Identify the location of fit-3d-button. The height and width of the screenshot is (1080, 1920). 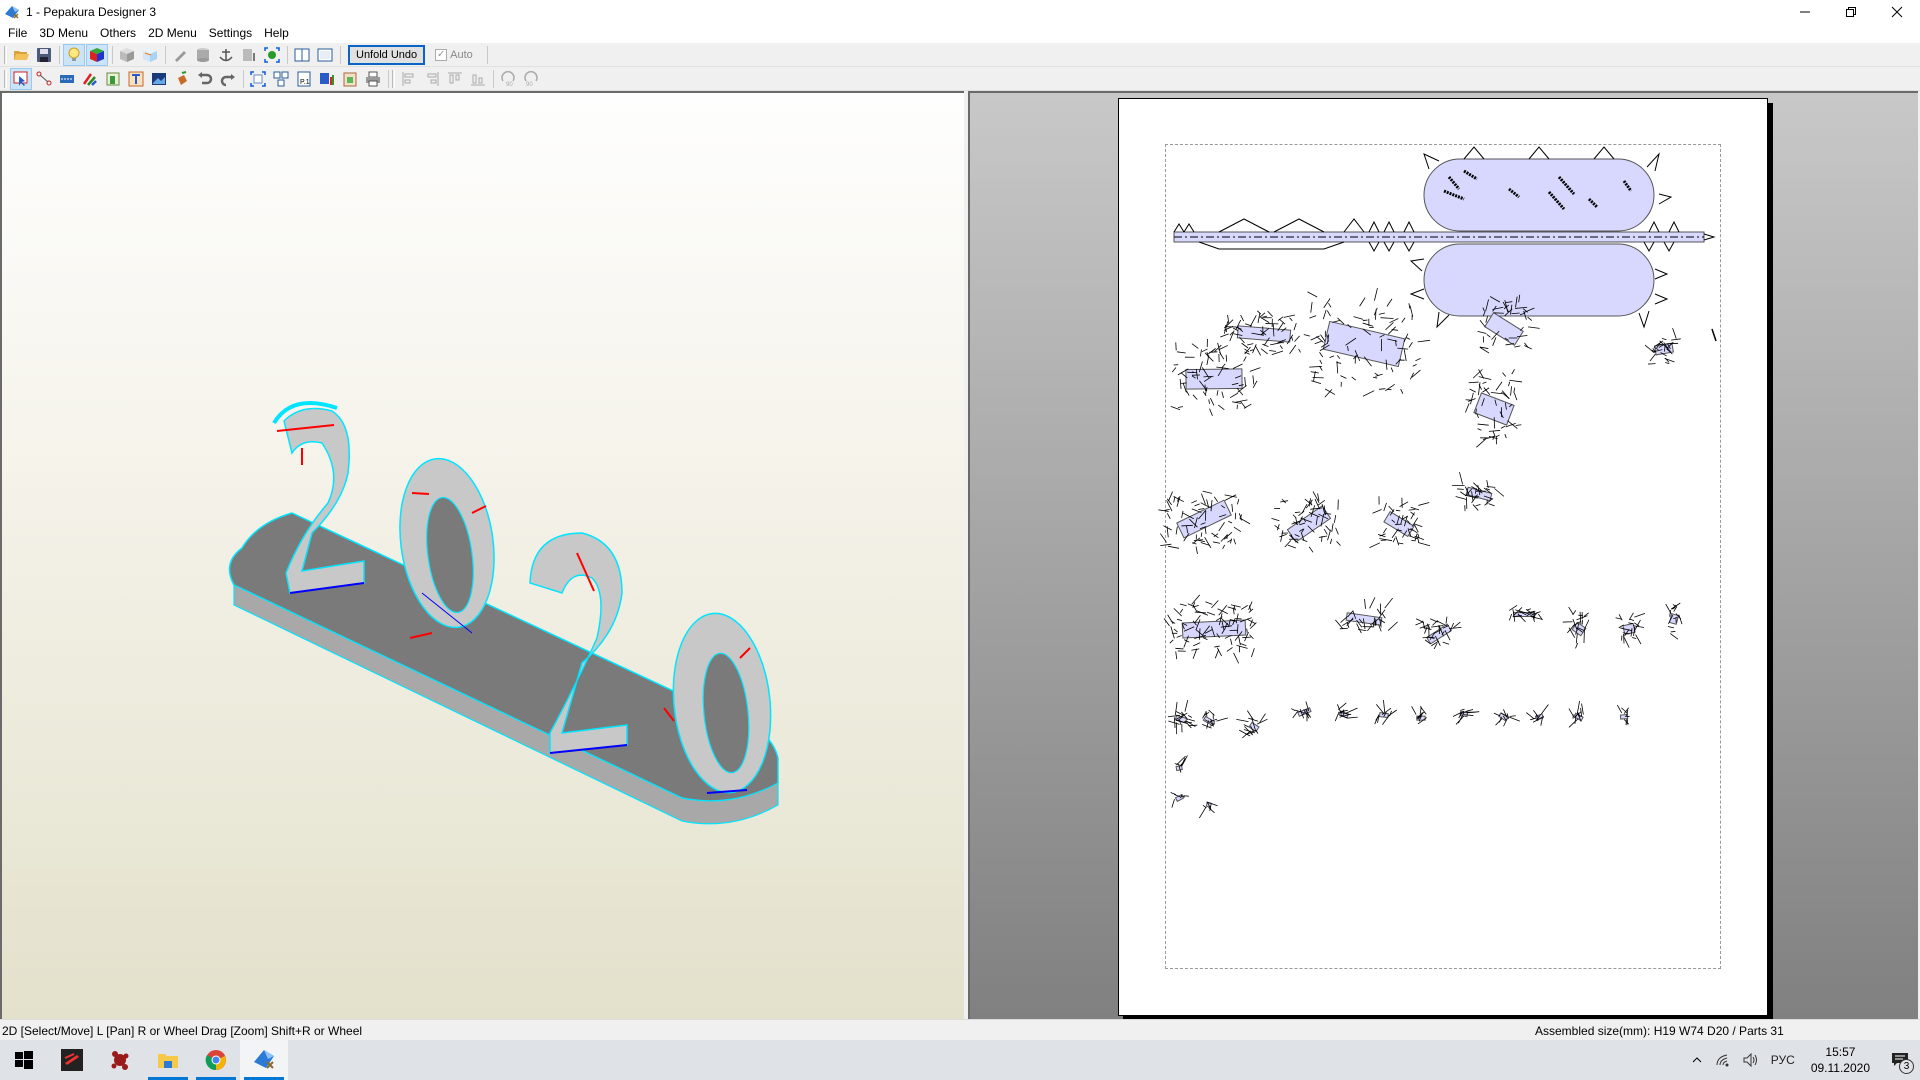
(272, 55).